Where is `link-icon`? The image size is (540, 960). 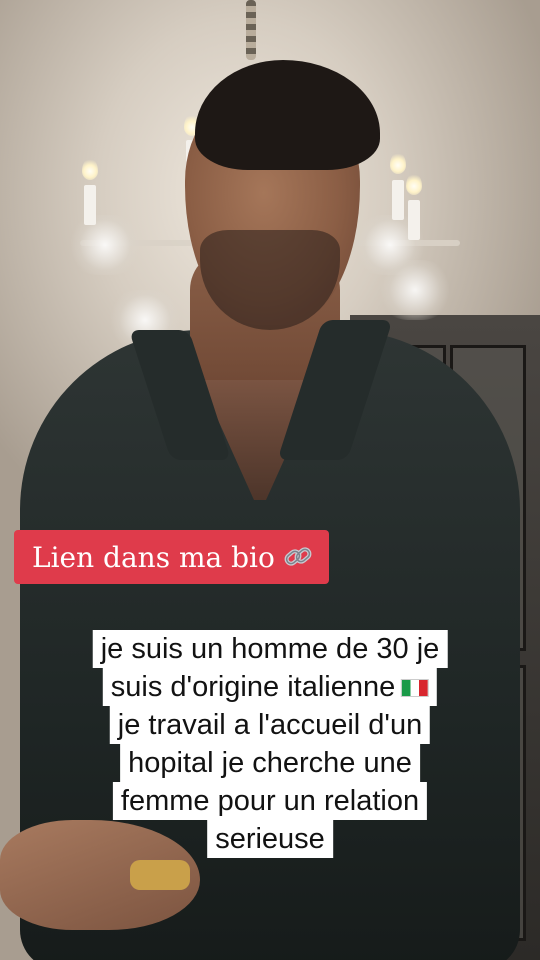 link-icon is located at coordinates (298, 557).